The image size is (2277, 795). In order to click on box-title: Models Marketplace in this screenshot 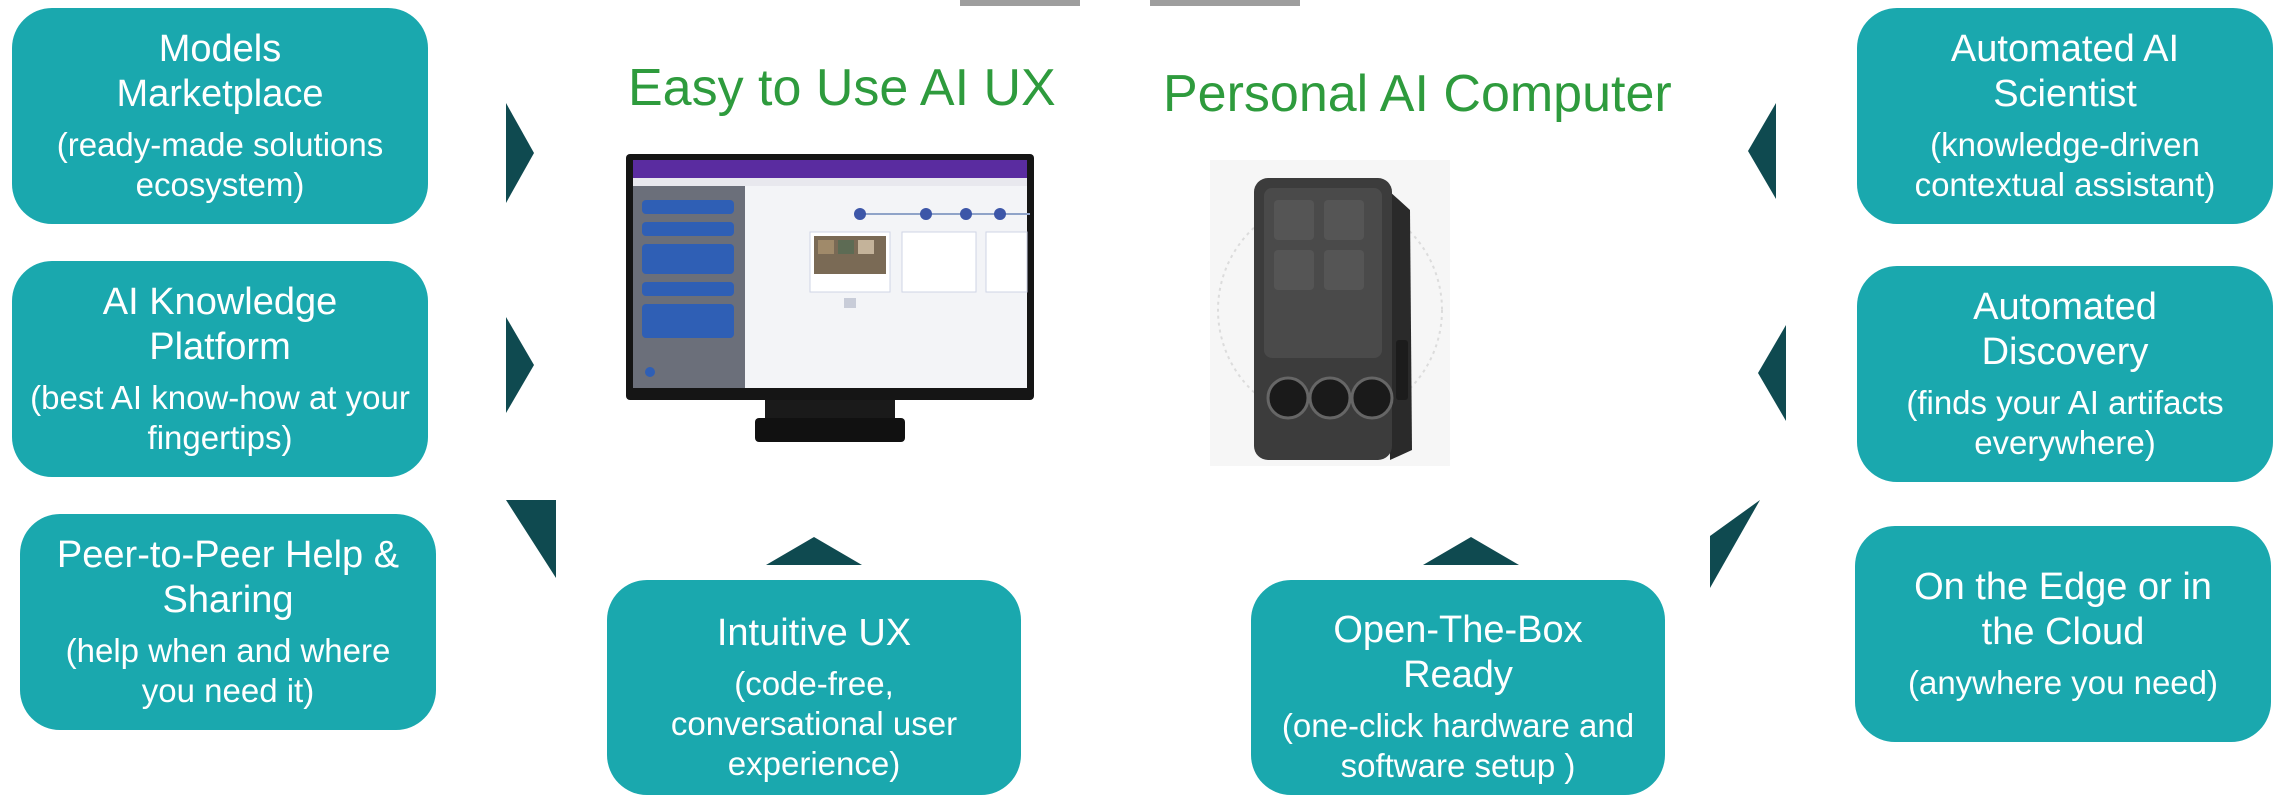, I will do `click(220, 71)`.